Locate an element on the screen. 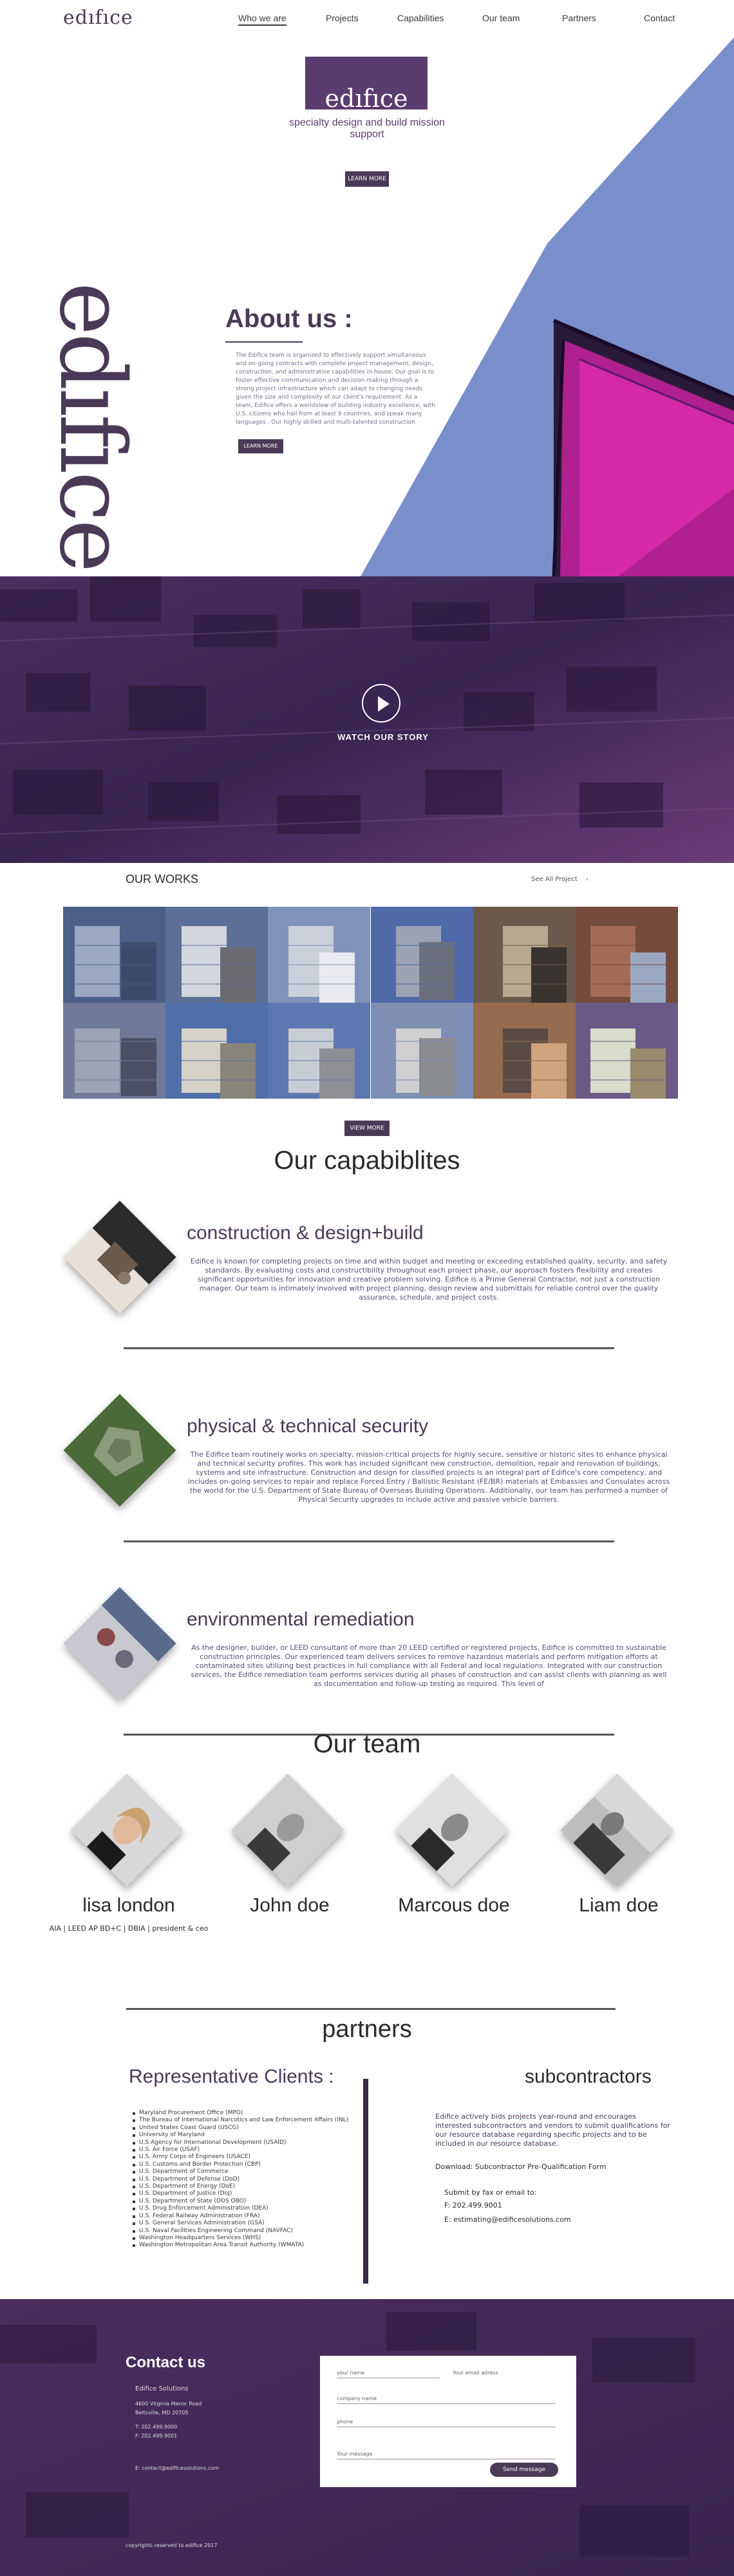 This screenshot has height=2576, width=734. company-input: company name is located at coordinates (446, 2400).